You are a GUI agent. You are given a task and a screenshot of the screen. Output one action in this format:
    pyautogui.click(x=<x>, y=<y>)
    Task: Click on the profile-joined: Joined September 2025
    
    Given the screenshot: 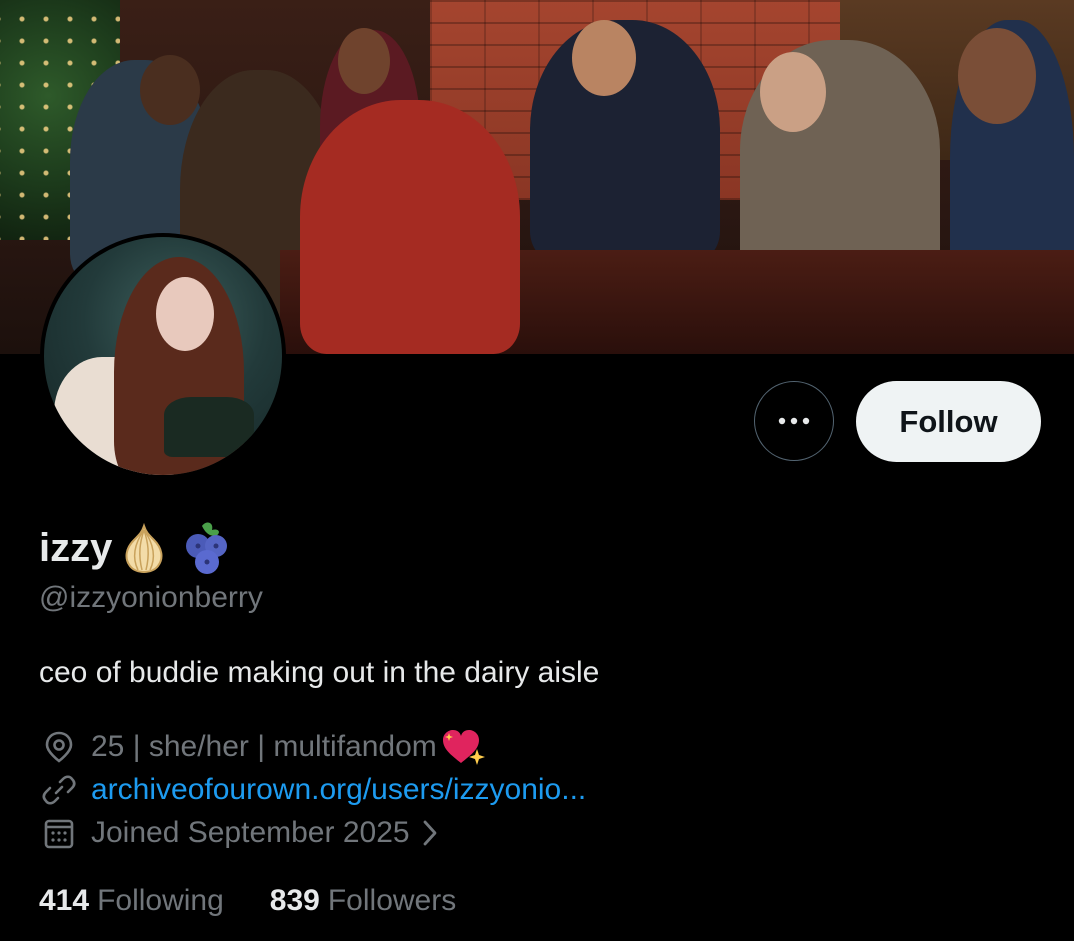 What is the action you would take?
    pyautogui.click(x=239, y=833)
    